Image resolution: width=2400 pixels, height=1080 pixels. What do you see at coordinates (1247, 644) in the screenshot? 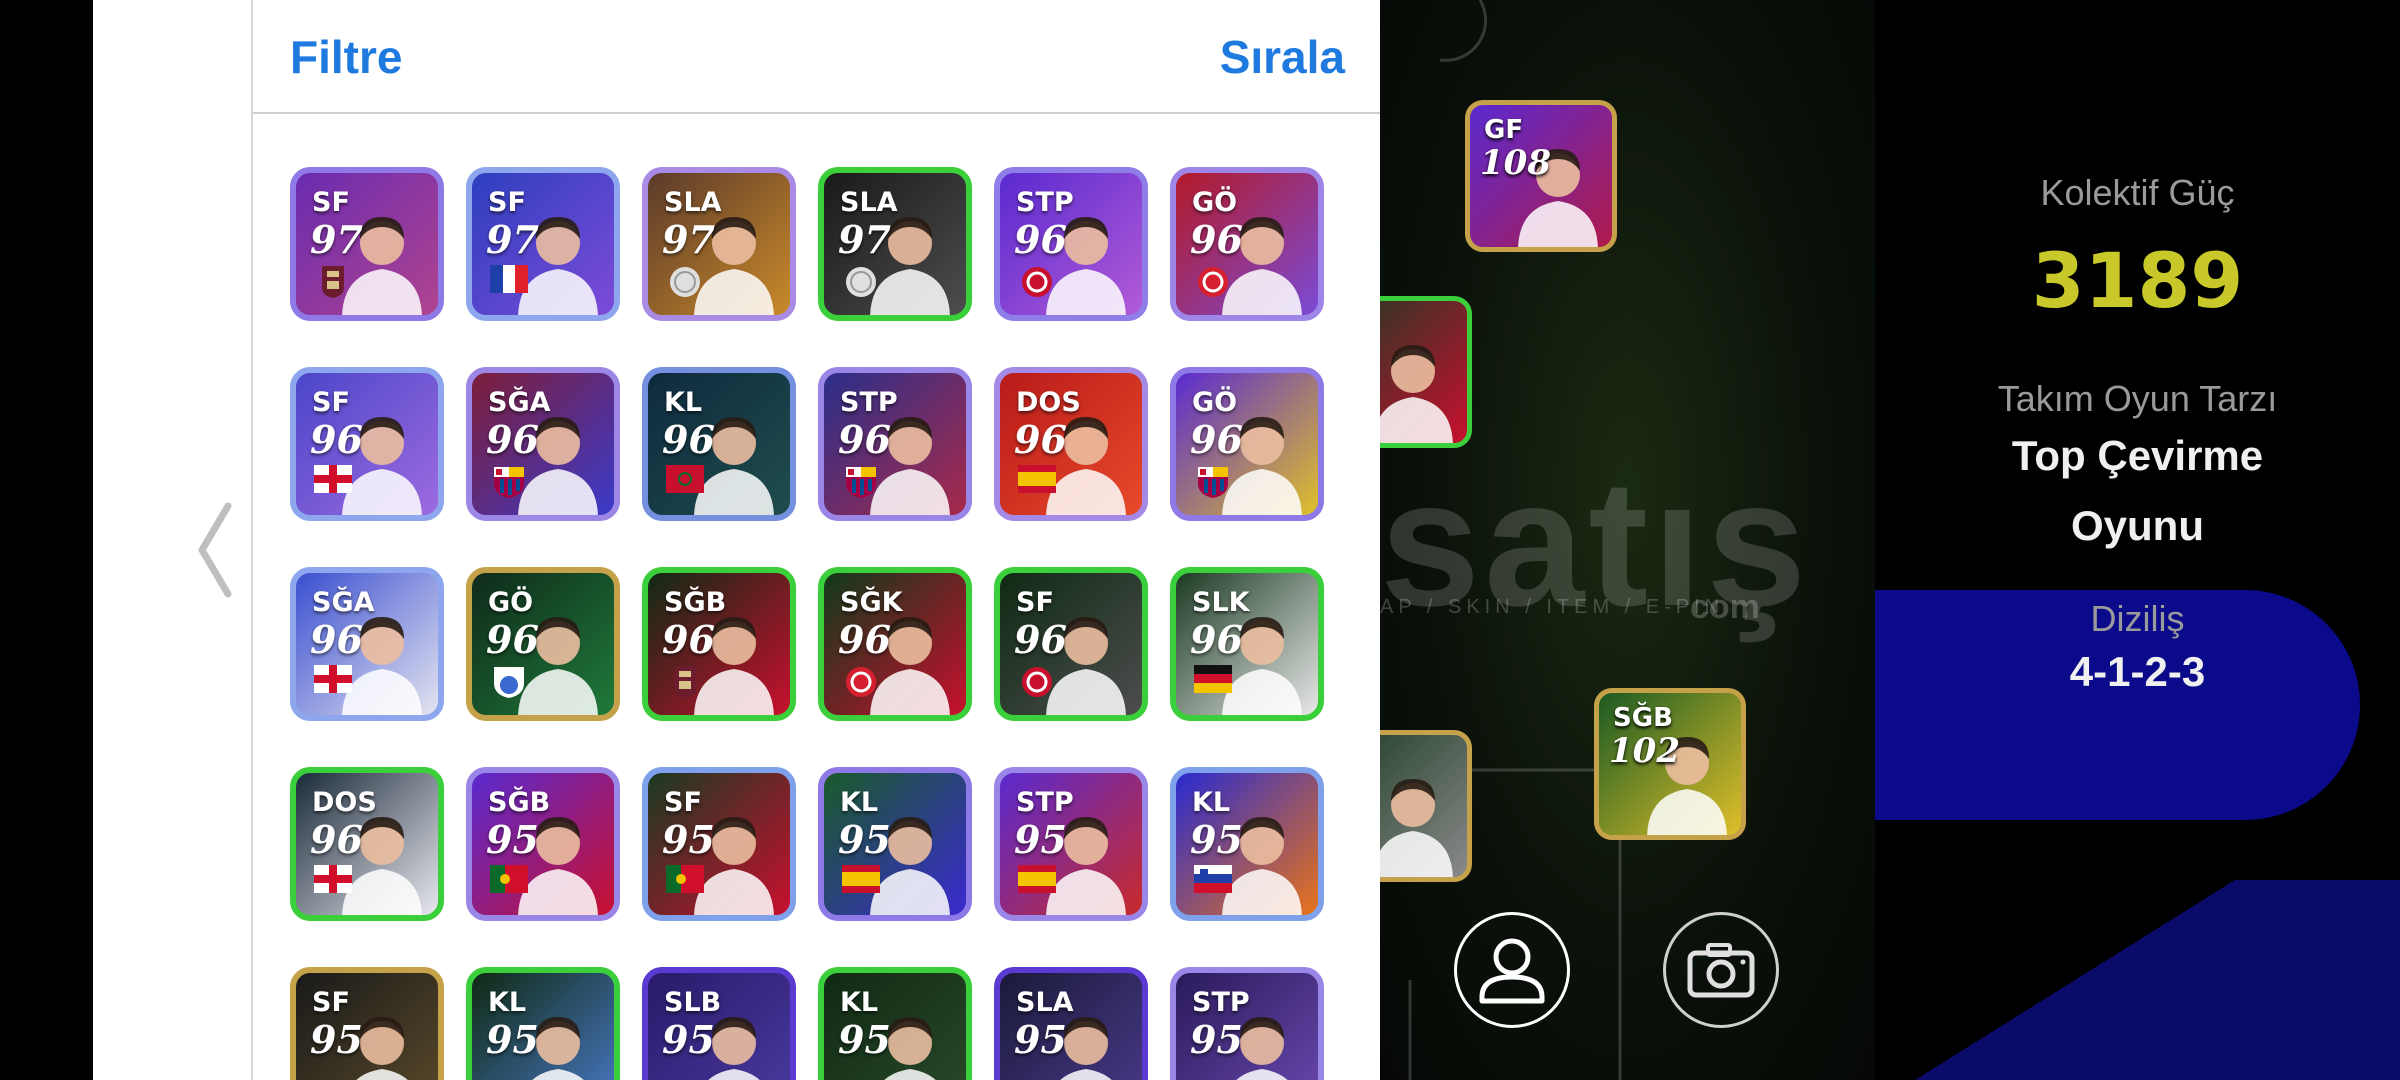
I see `player-card: SLK 96` at bounding box center [1247, 644].